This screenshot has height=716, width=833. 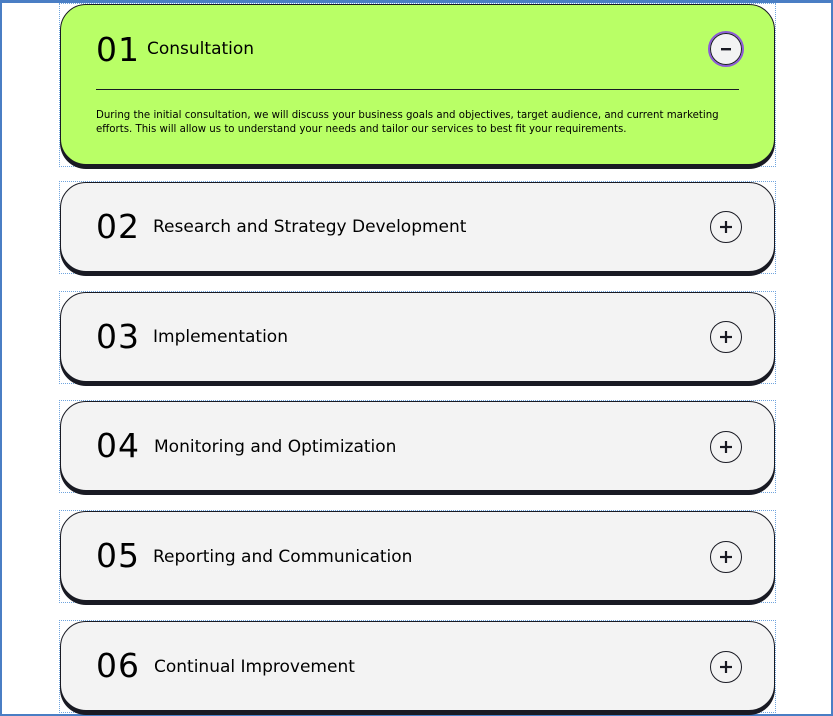 I want to click on step-title: Implementation, so click(x=220, y=337).